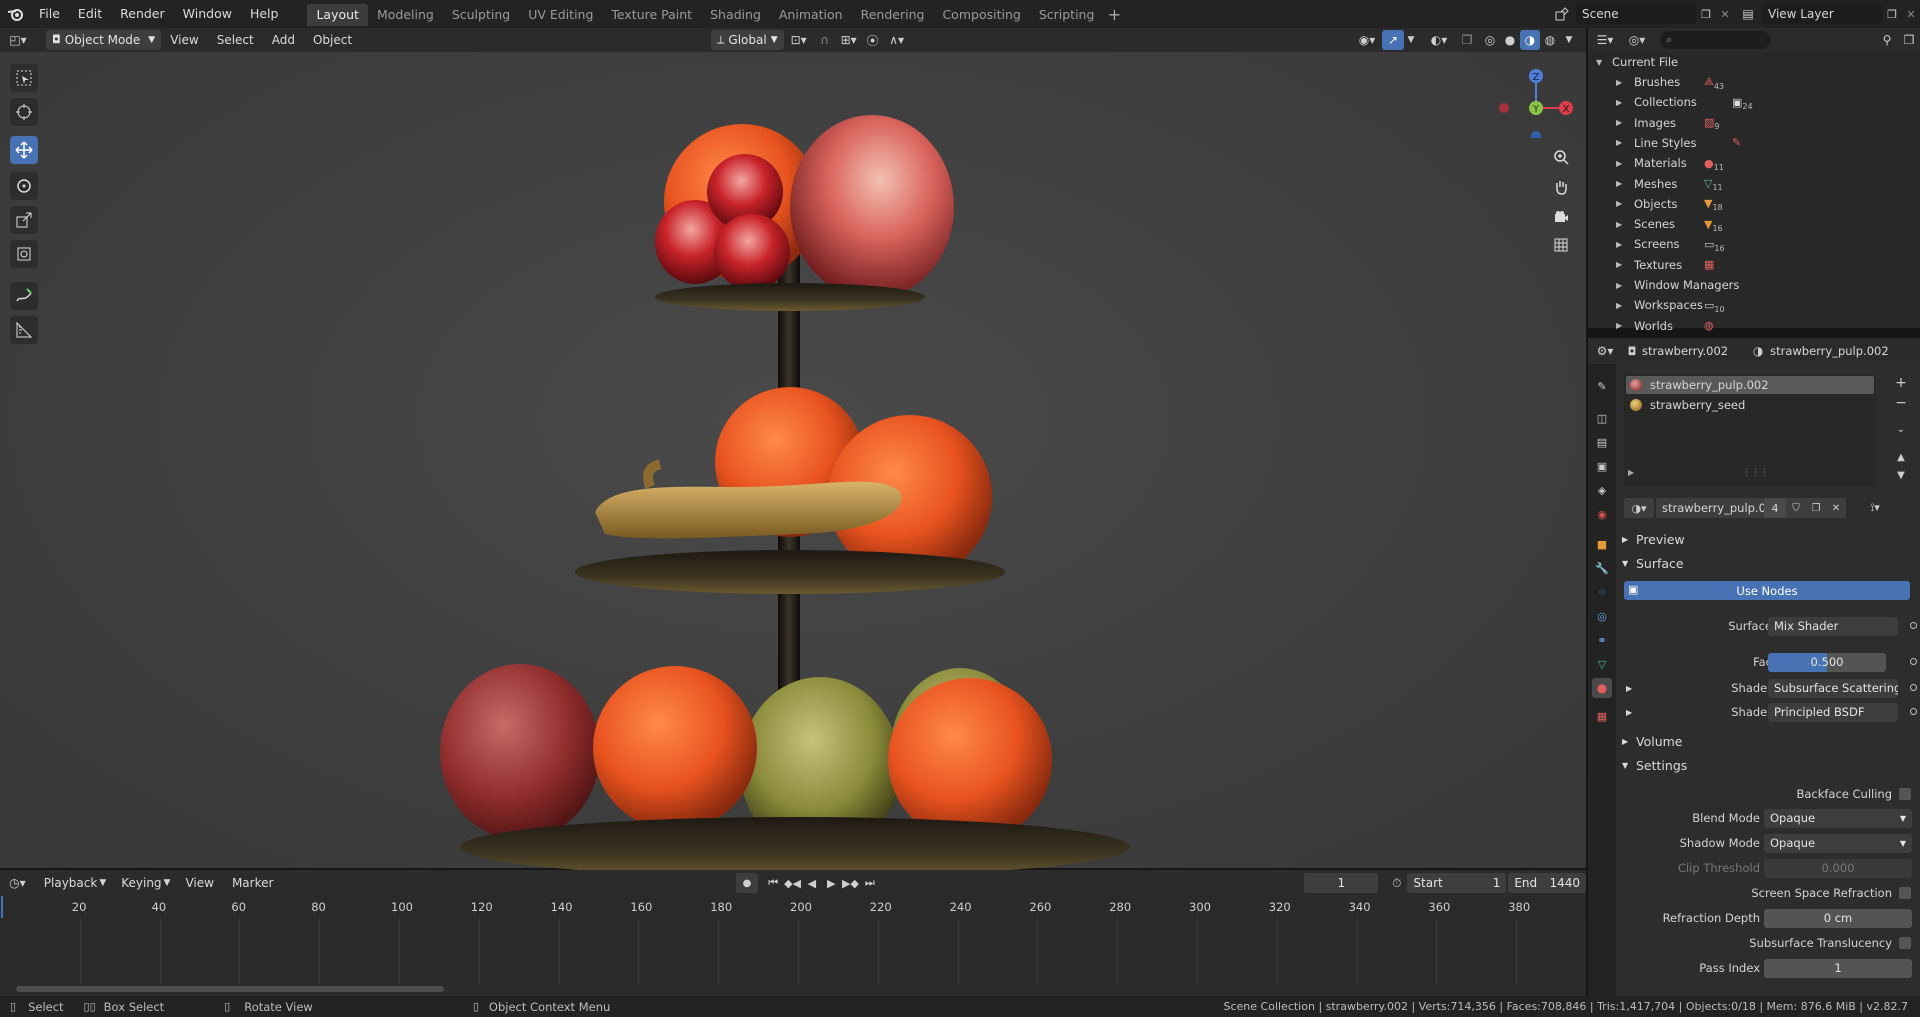 Image resolution: width=1920 pixels, height=1017 pixels. What do you see at coordinates (831, 883) in the screenshot?
I see `play-icon: ▶` at bounding box center [831, 883].